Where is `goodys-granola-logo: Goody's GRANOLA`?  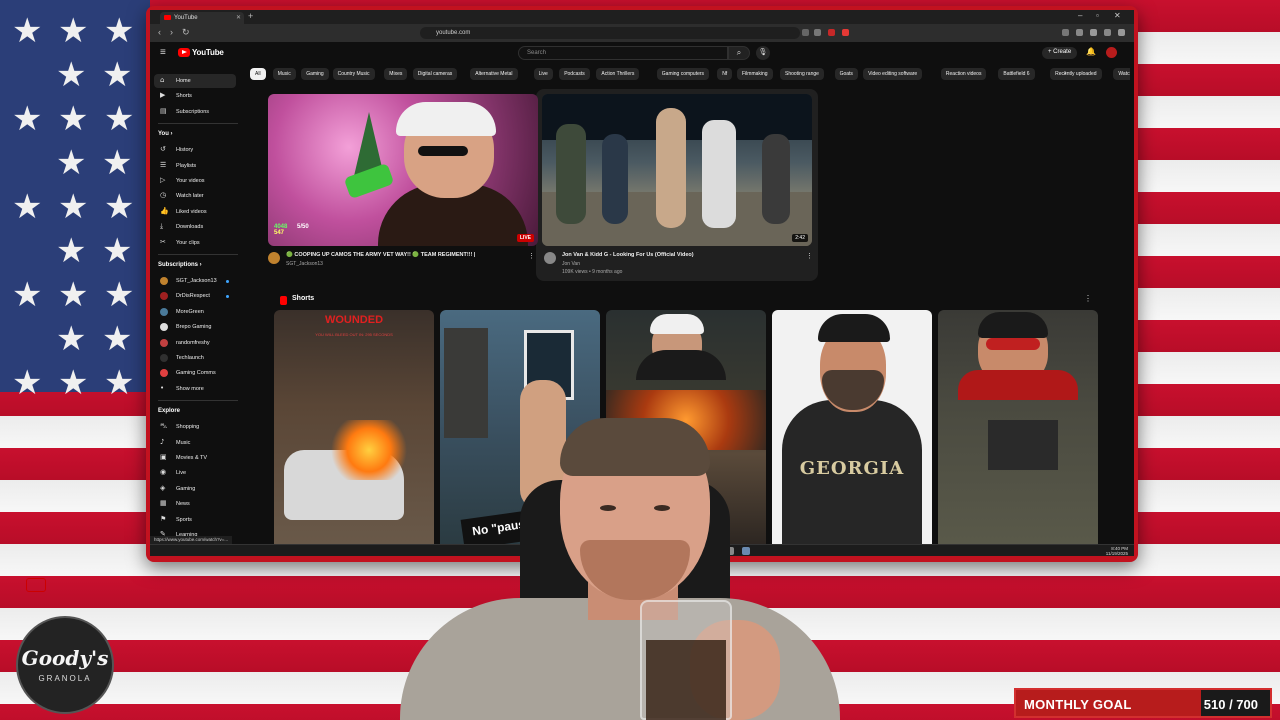
goodys-granola-logo: Goody's GRANOLA is located at coordinates (65, 665).